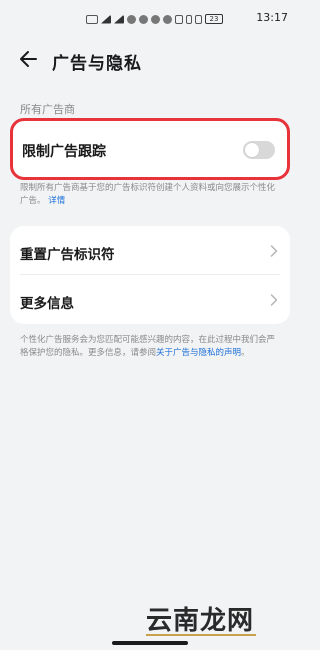 This screenshot has width=320, height=650. What do you see at coordinates (56, 201) in the screenshot?
I see `details-link: 详情` at bounding box center [56, 201].